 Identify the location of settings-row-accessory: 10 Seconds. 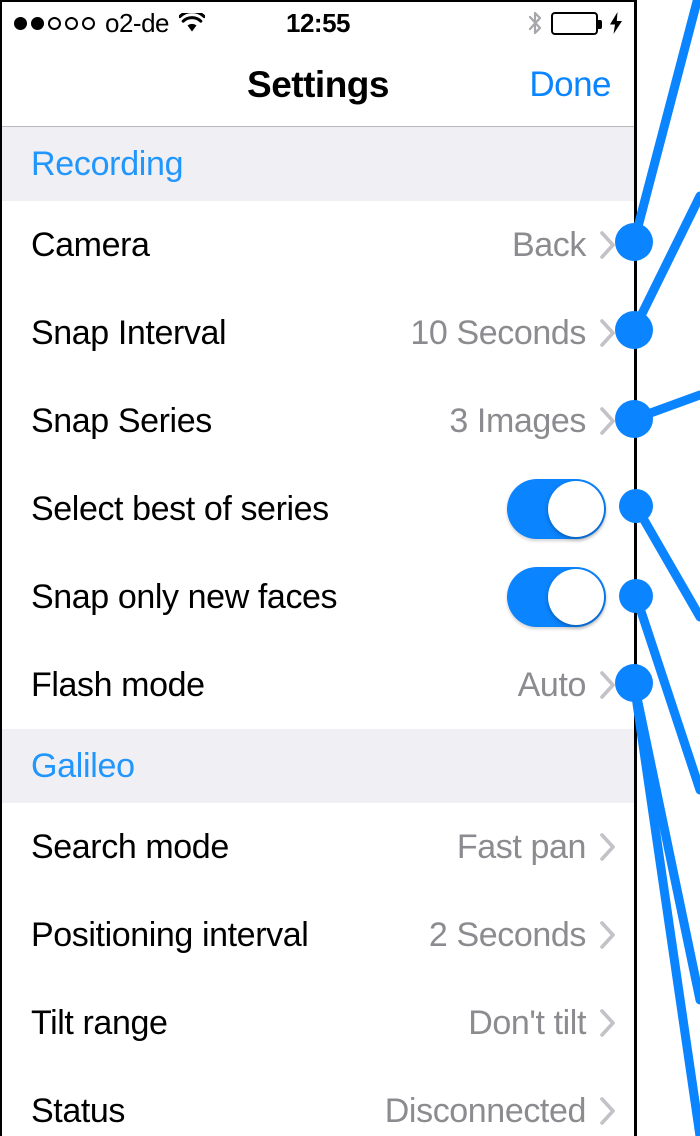
(513, 333).